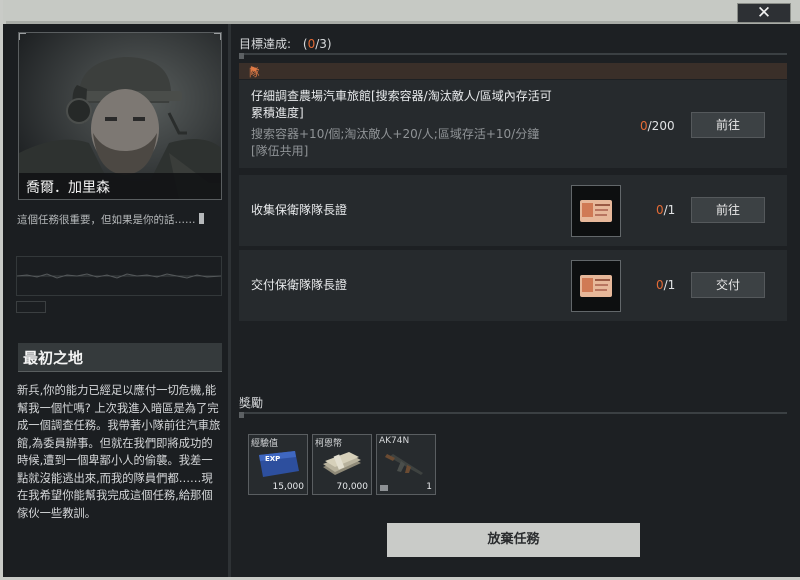  I want to click on audio-waveform, so click(119, 276).